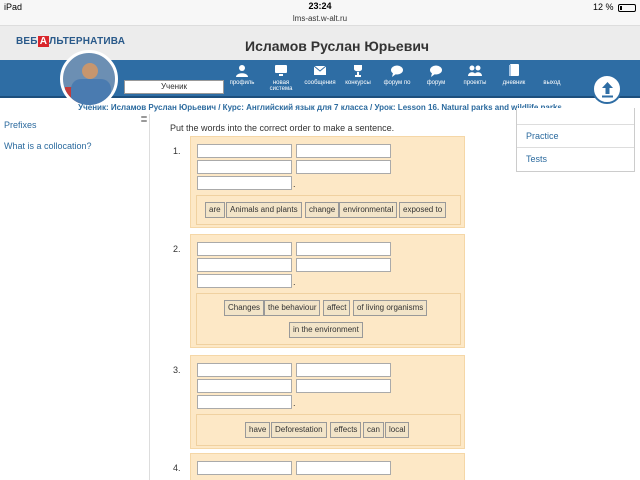  Describe the element at coordinates (281, 70) in the screenshot. I see `monitor-icon` at that location.